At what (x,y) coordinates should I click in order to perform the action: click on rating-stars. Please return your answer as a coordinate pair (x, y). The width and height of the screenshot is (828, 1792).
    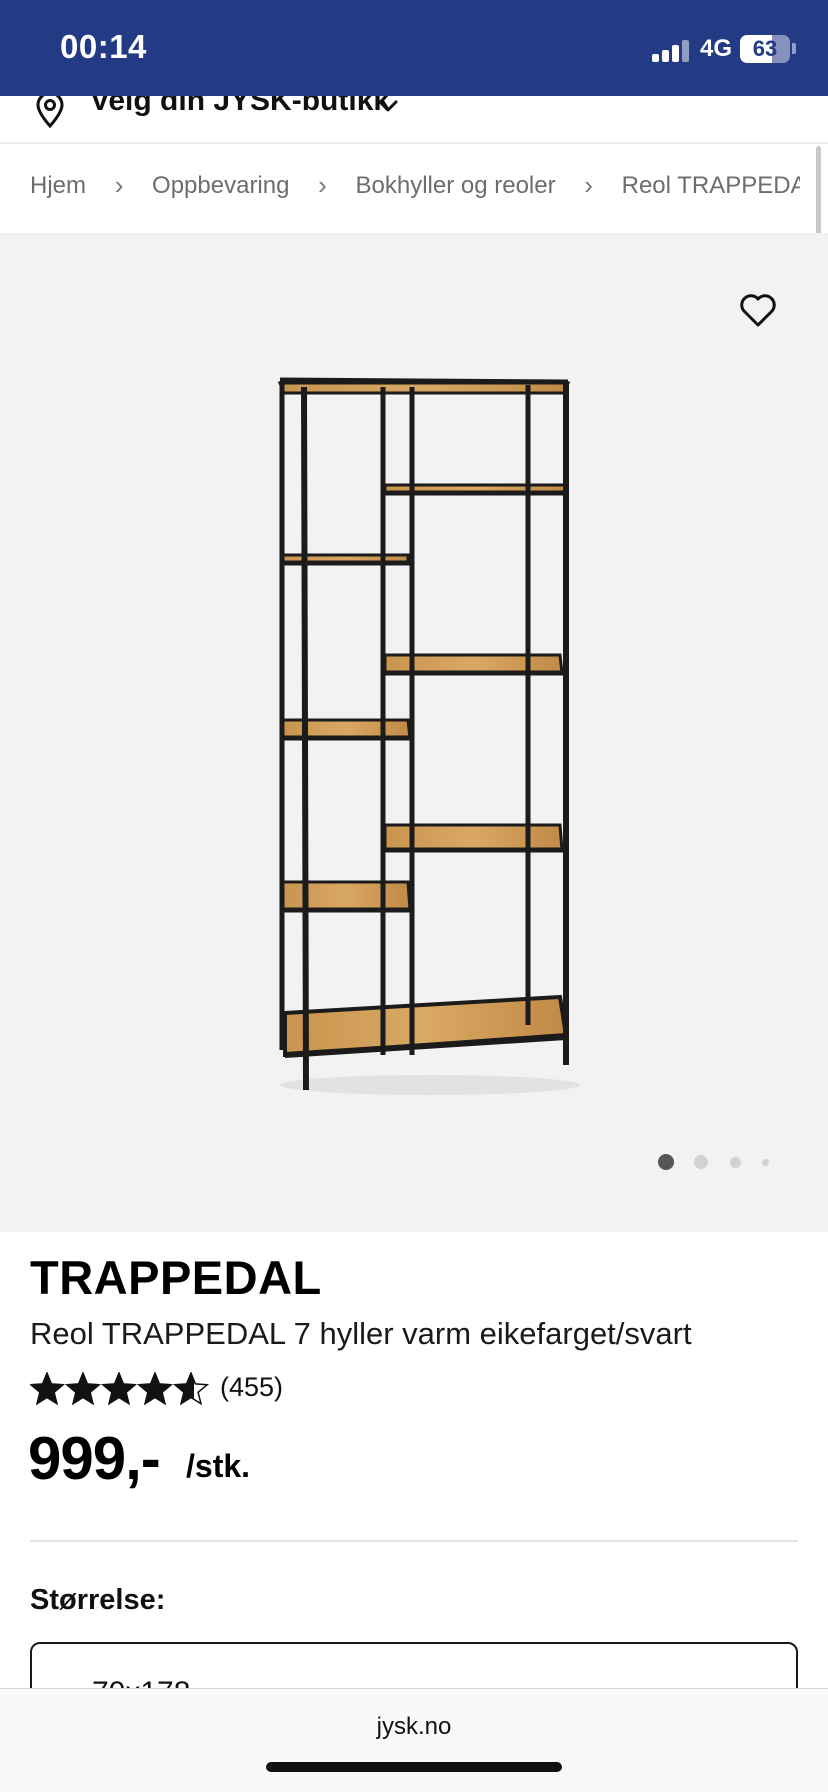
    Looking at the image, I should click on (120, 1389).